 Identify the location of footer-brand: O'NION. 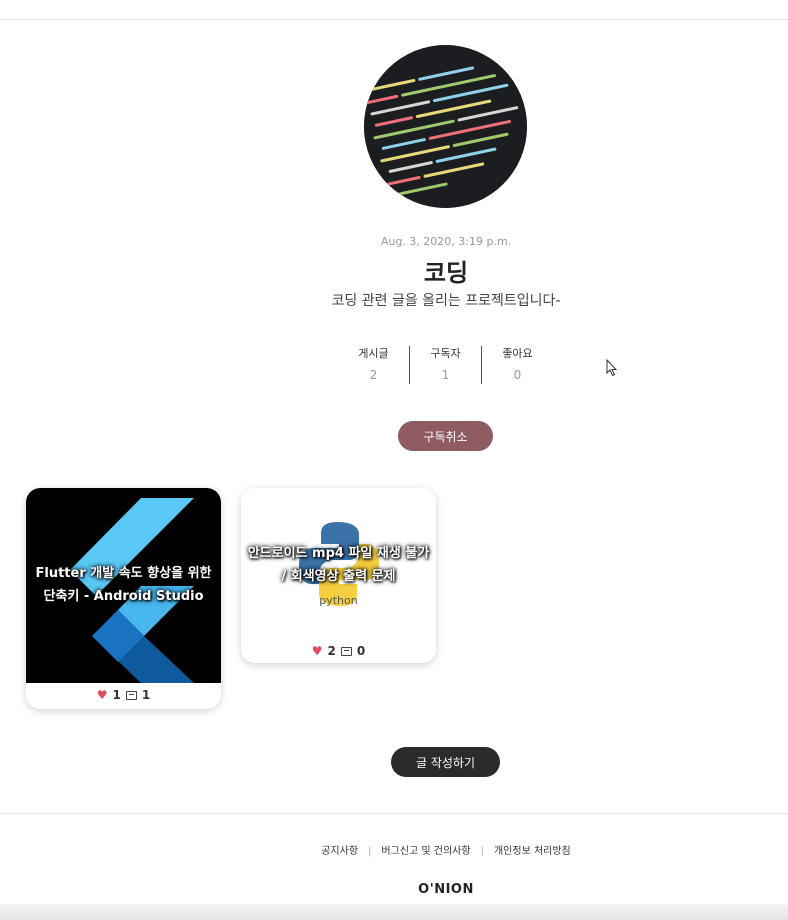
(446, 889).